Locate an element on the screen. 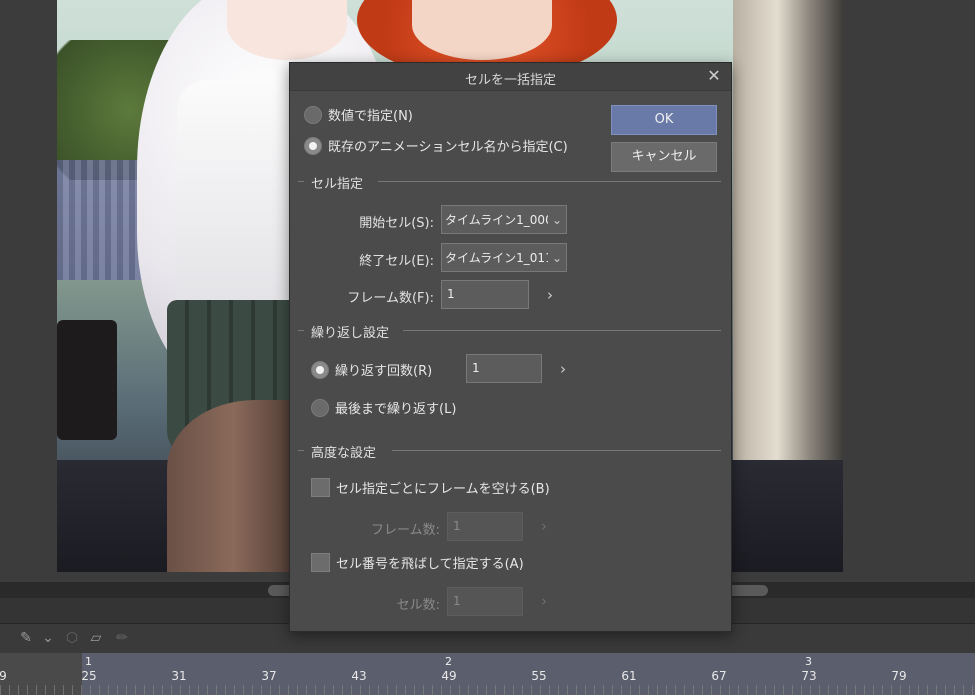 The width and height of the screenshot is (975, 695). gap-frames-checkbox-label: セル指定ごとにフレームを空ける(B) is located at coordinates (443, 489).